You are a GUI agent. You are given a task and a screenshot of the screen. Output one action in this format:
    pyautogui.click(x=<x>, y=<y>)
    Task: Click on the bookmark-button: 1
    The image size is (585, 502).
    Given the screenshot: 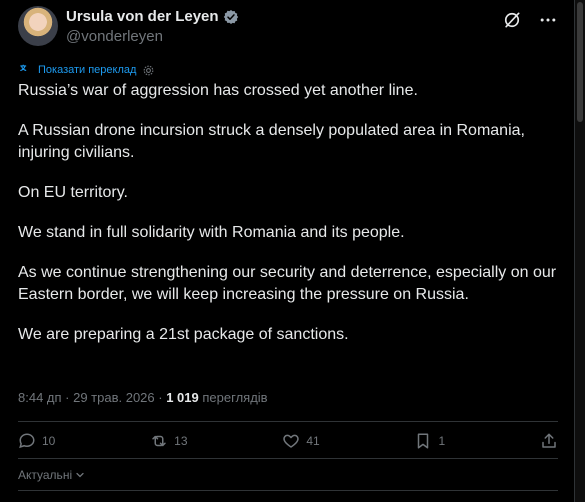 What is the action you would take?
    pyautogui.click(x=429, y=441)
    